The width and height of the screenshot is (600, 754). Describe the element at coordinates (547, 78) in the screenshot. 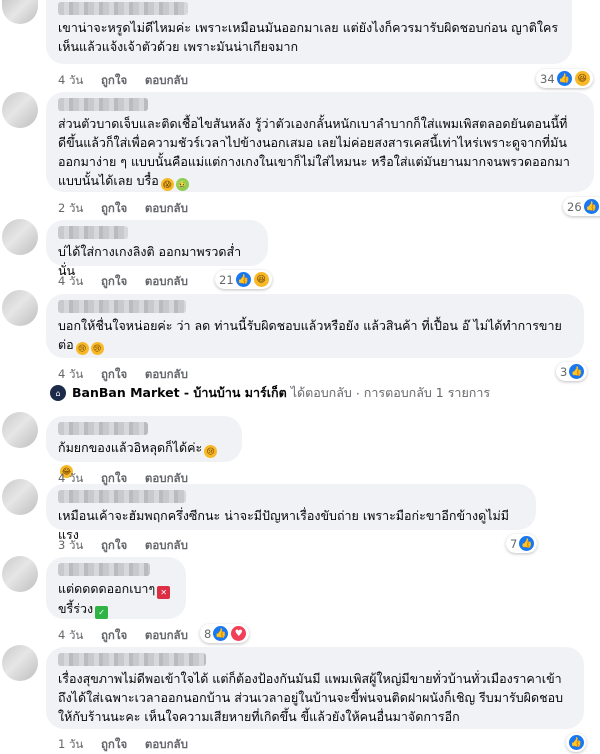

I see `reaction-count: 34` at that location.